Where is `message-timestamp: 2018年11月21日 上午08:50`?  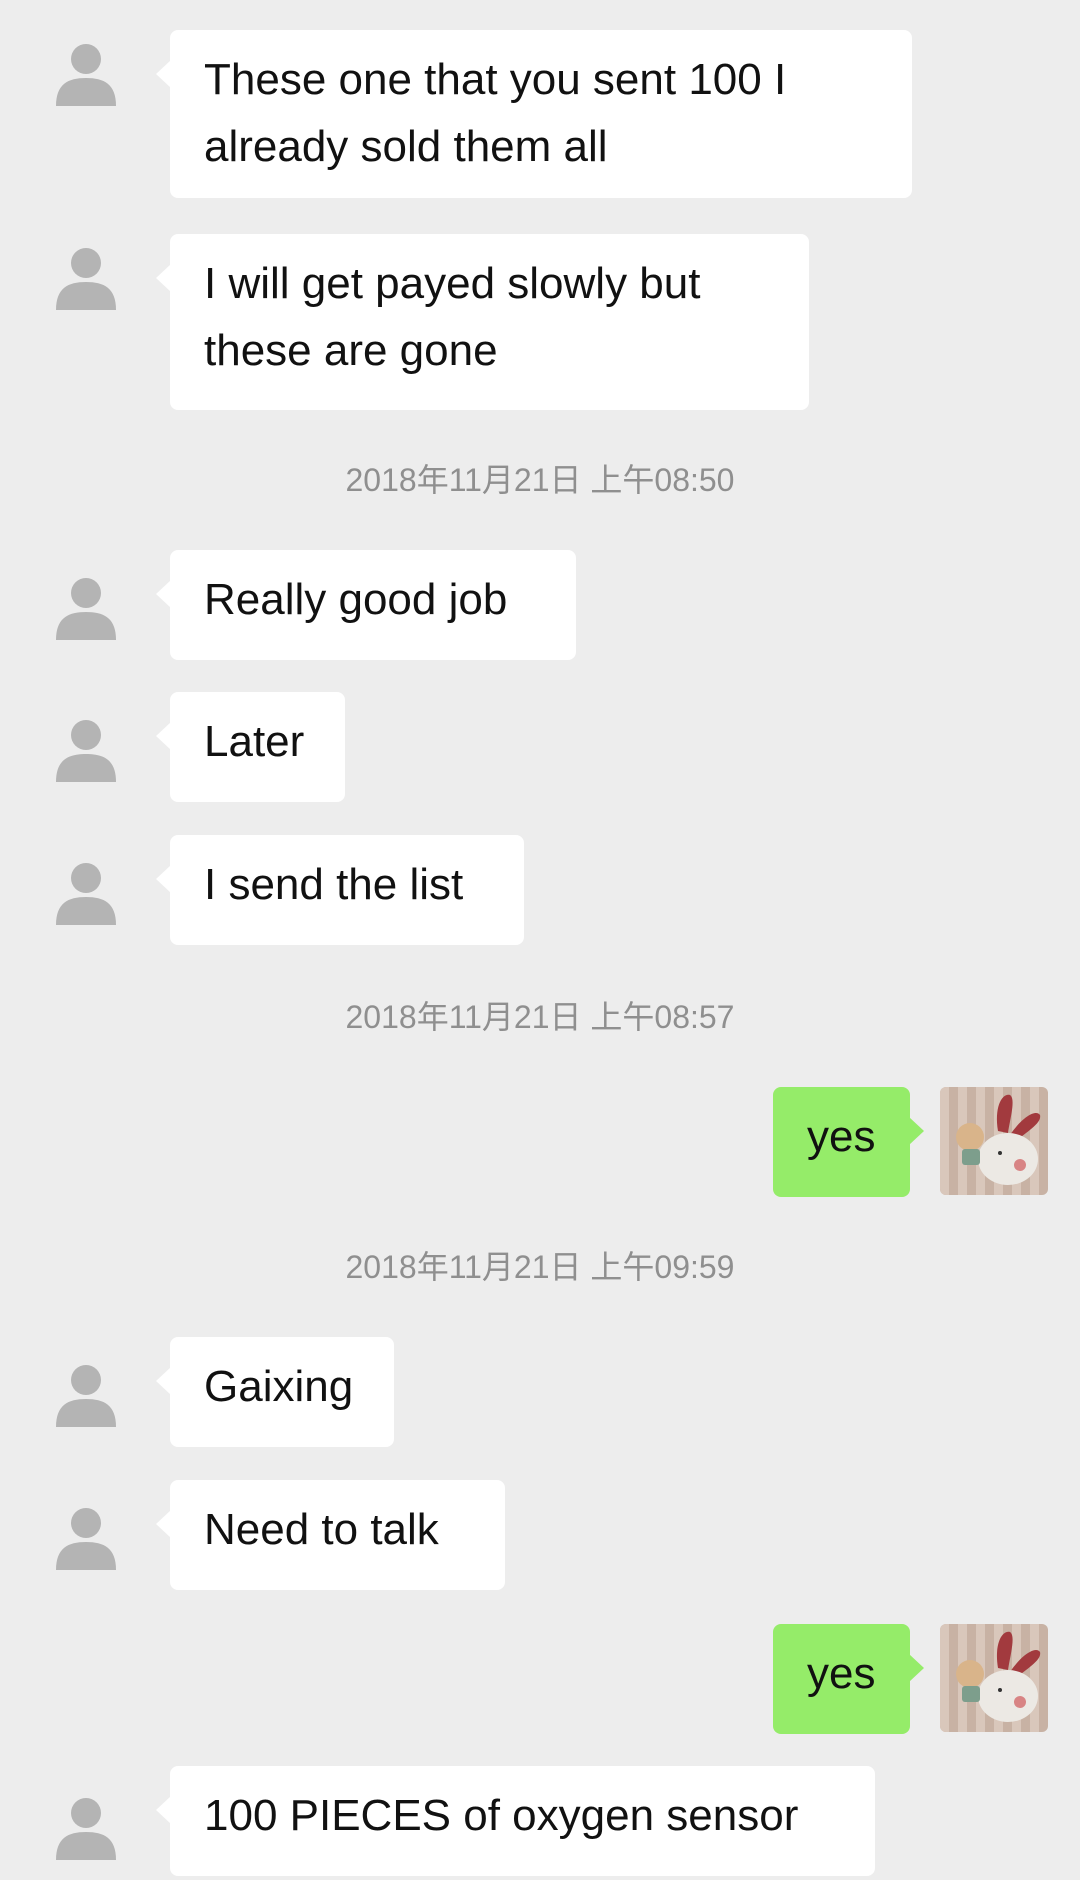 message-timestamp: 2018年11月21日 上午08:50 is located at coordinates (540, 480).